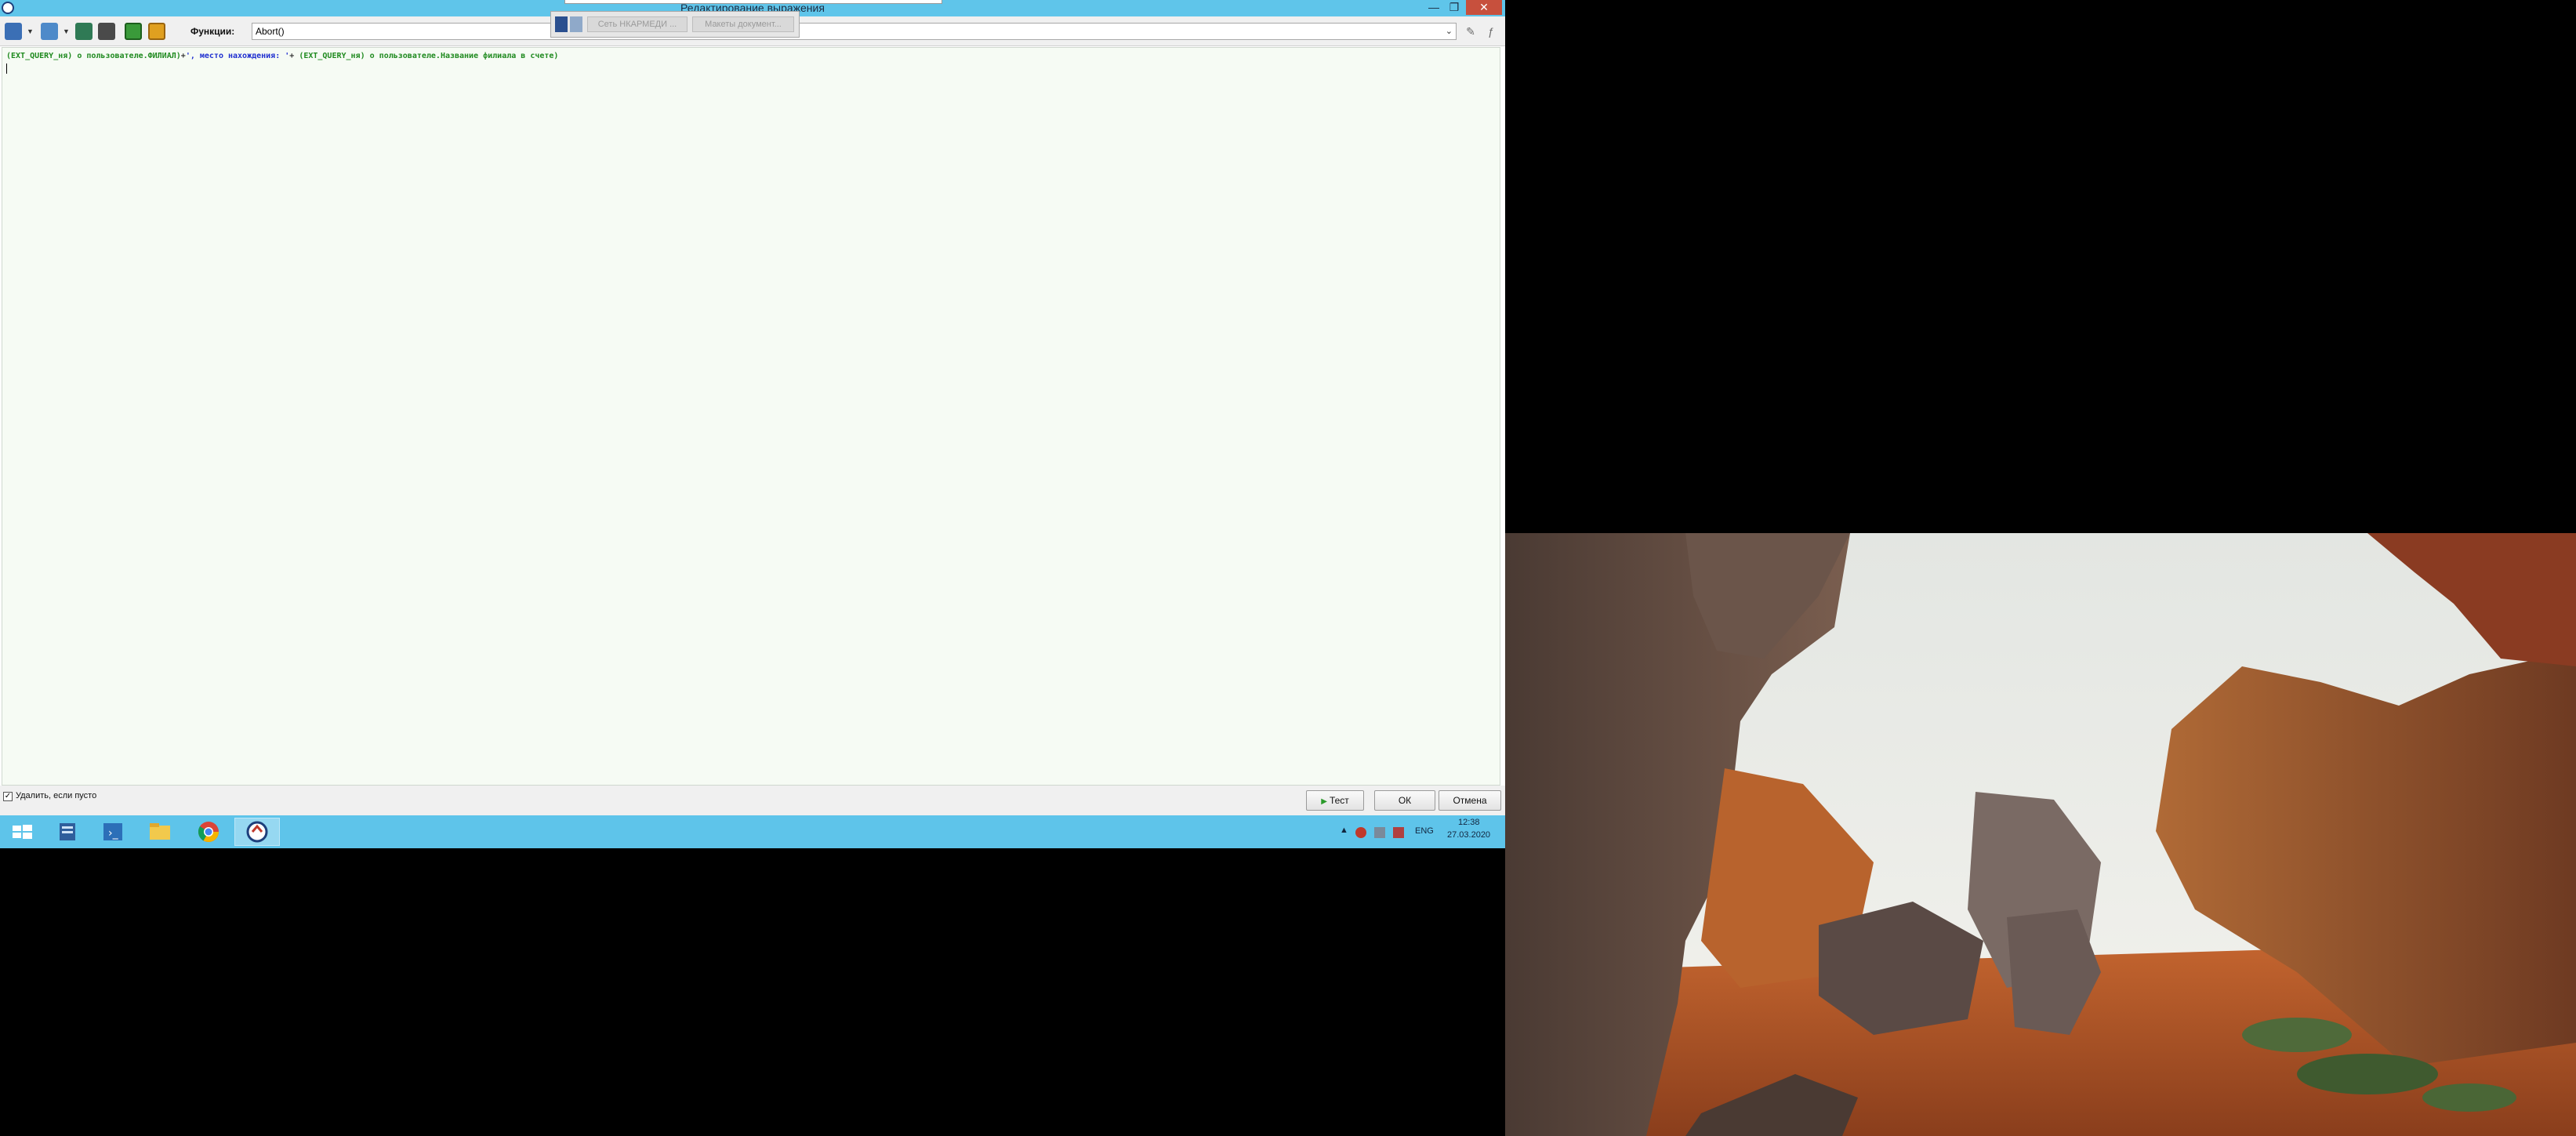 This screenshot has width=2576, height=1136. I want to click on windows-logo-icon, so click(22, 832).